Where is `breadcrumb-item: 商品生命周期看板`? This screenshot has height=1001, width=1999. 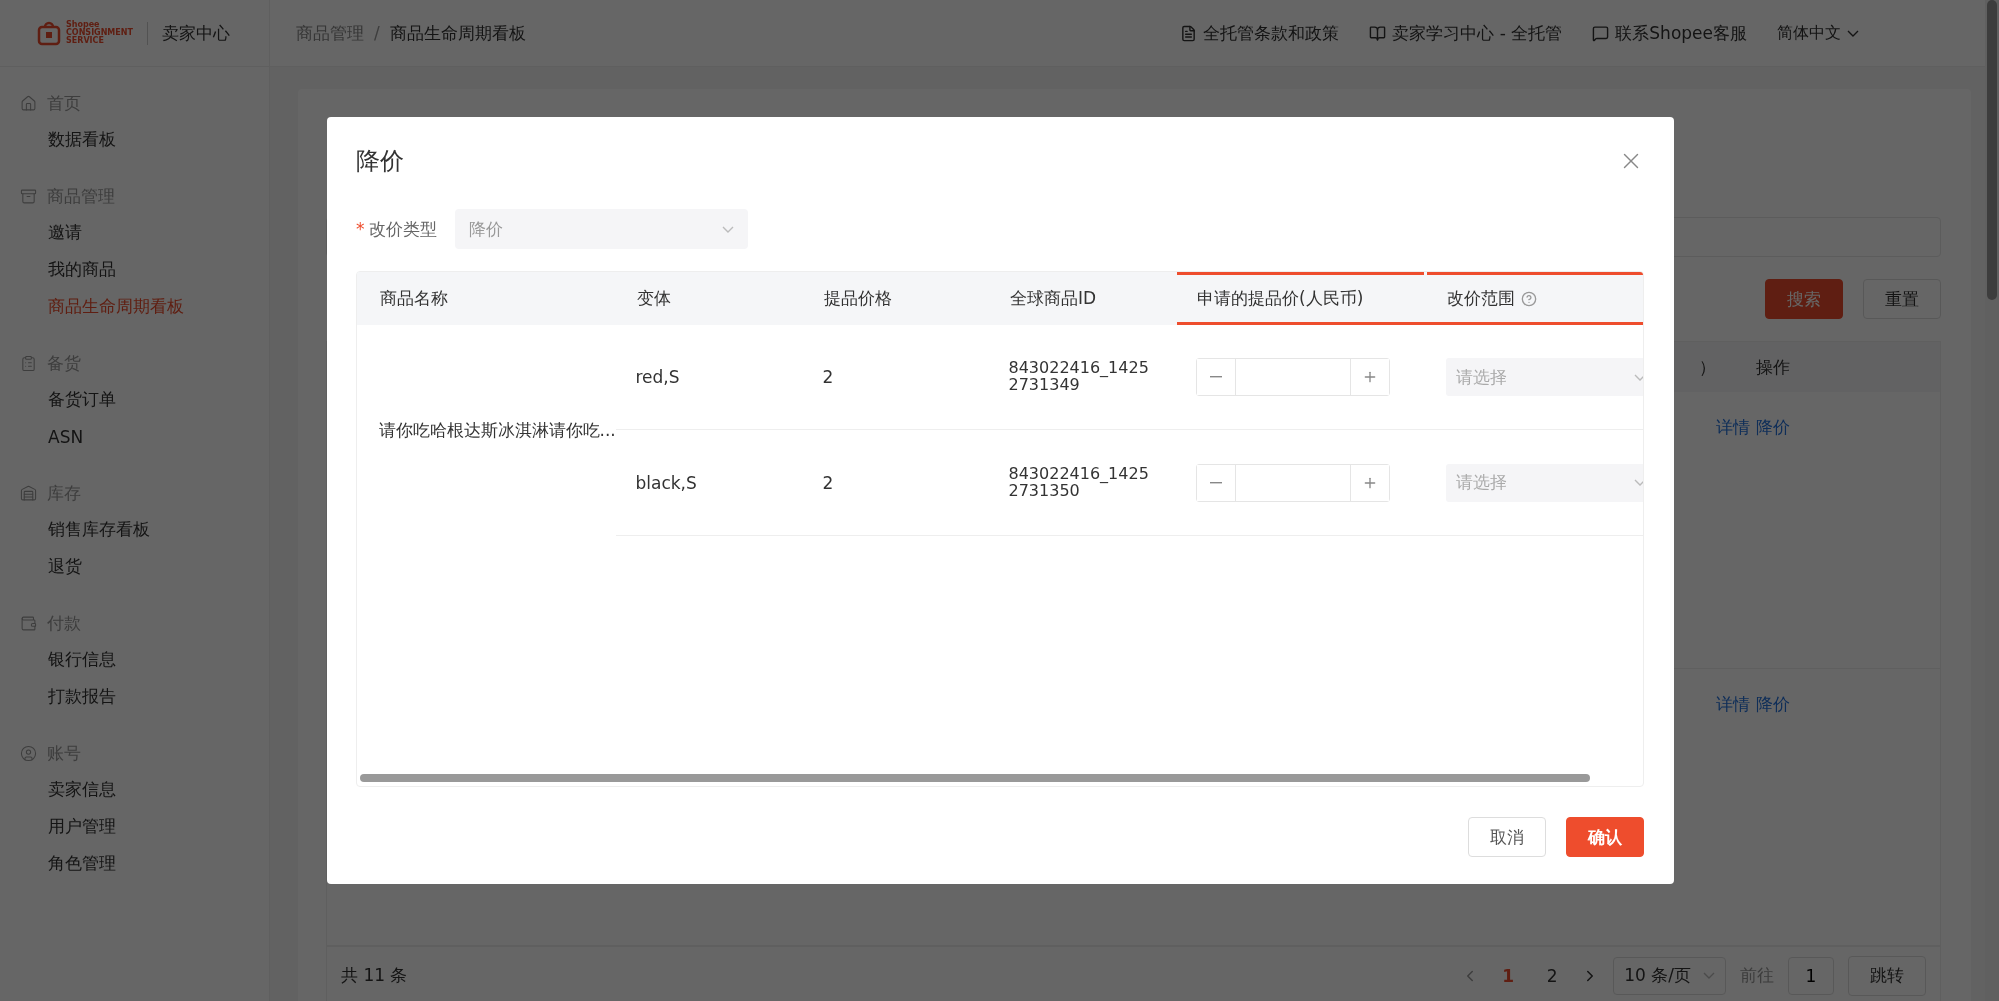
breadcrumb-item: 商品生命周期看板 is located at coordinates (457, 33).